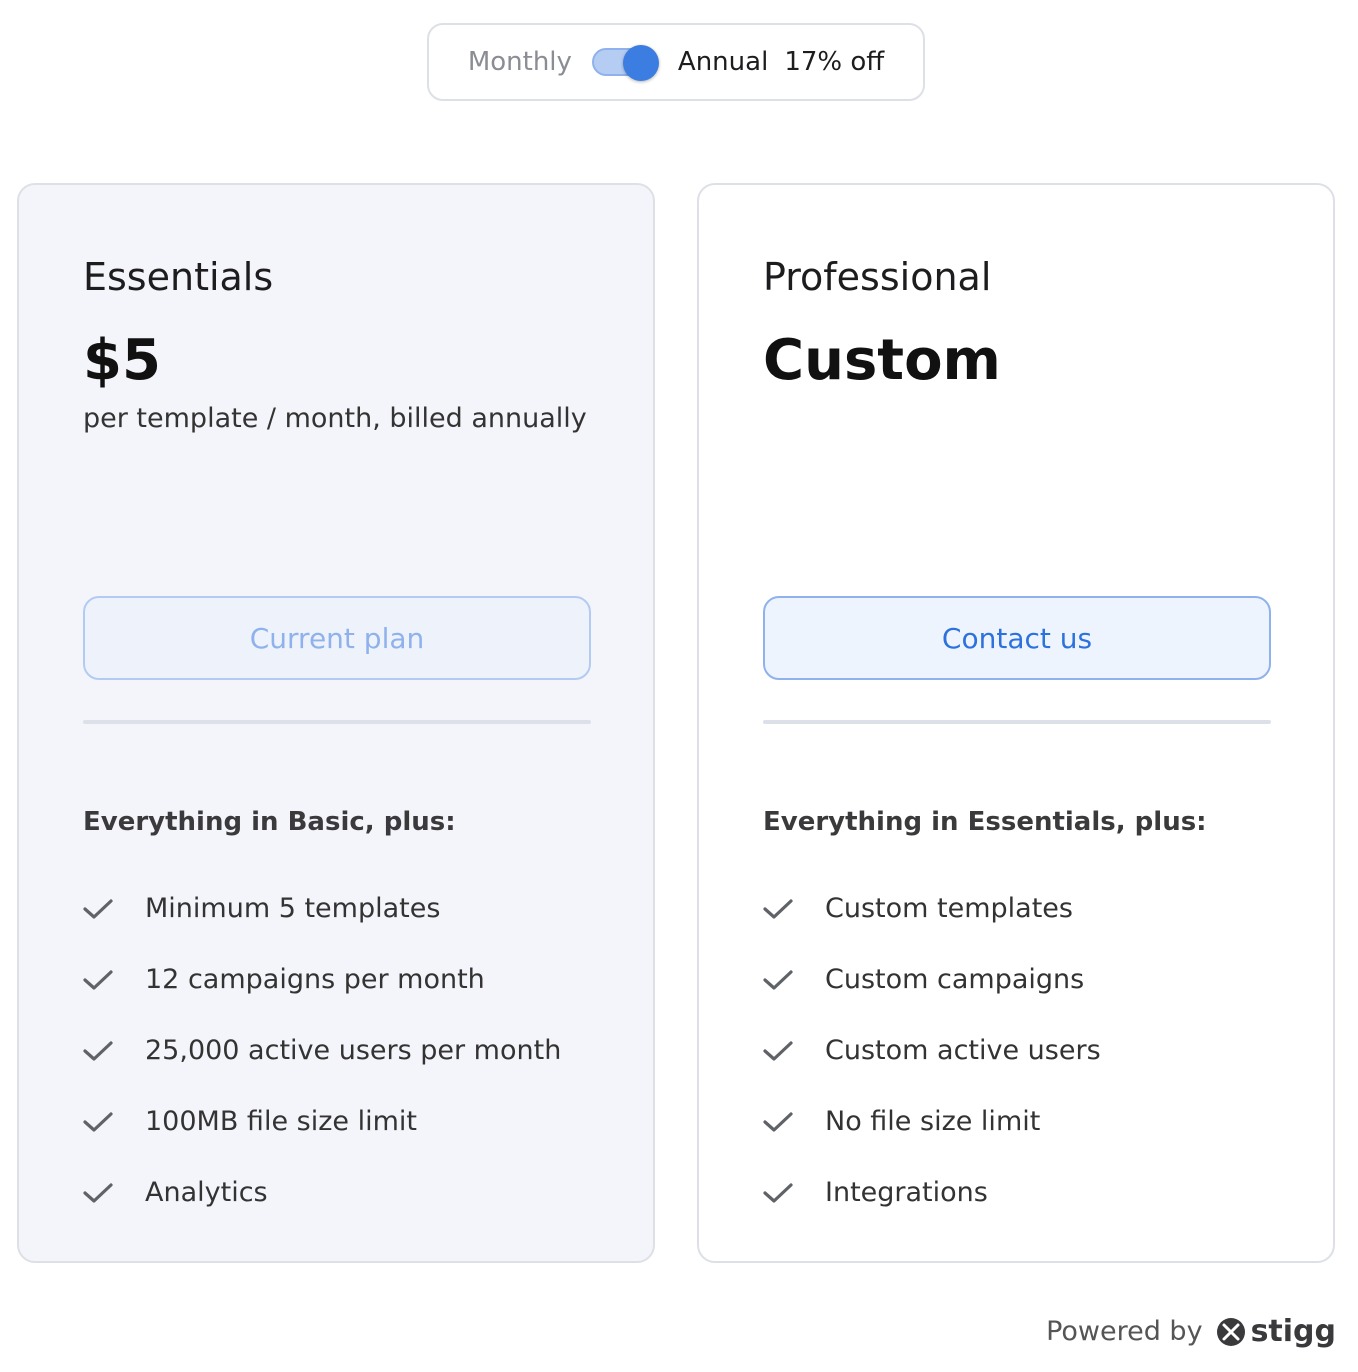 This screenshot has height=1372, width=1358. Describe the element at coordinates (640, 63) in the screenshot. I see `switch-knob` at that location.